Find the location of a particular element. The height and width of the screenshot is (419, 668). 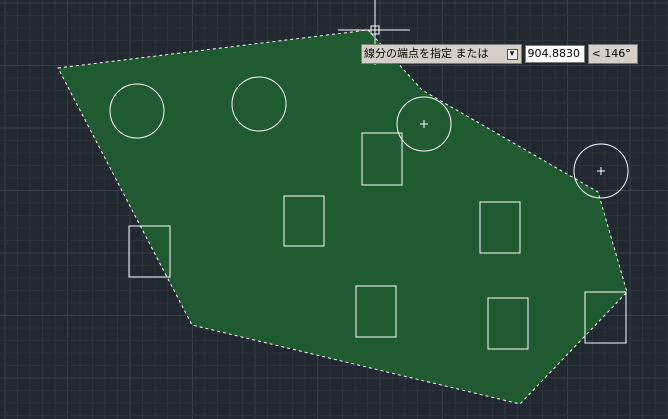

down-arrow-icon: ▾ is located at coordinates (512, 54).